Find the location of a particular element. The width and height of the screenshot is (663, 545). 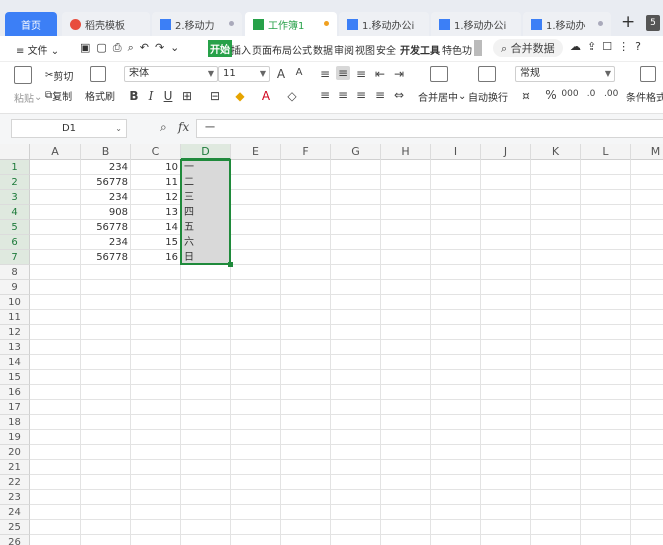

row-header-10: 10 is located at coordinates (15, 302).